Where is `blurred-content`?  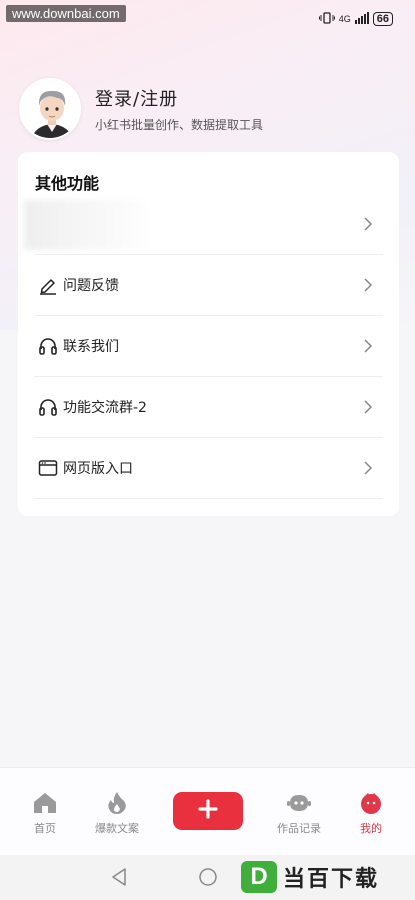 blurred-content is located at coordinates (84, 225).